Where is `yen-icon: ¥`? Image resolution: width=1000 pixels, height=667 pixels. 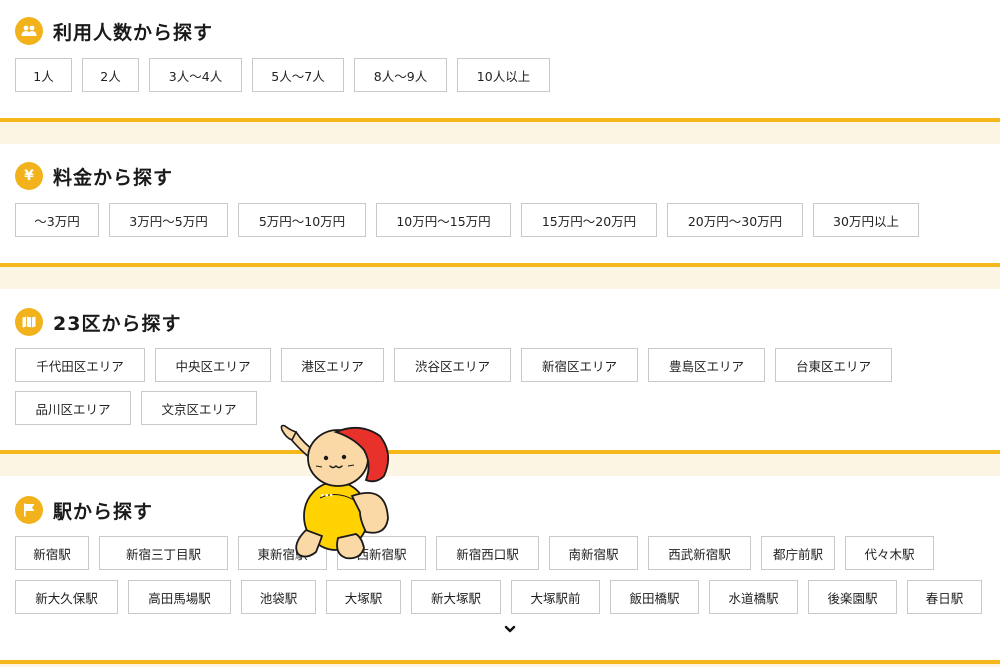
yen-icon: ¥ is located at coordinates (29, 176).